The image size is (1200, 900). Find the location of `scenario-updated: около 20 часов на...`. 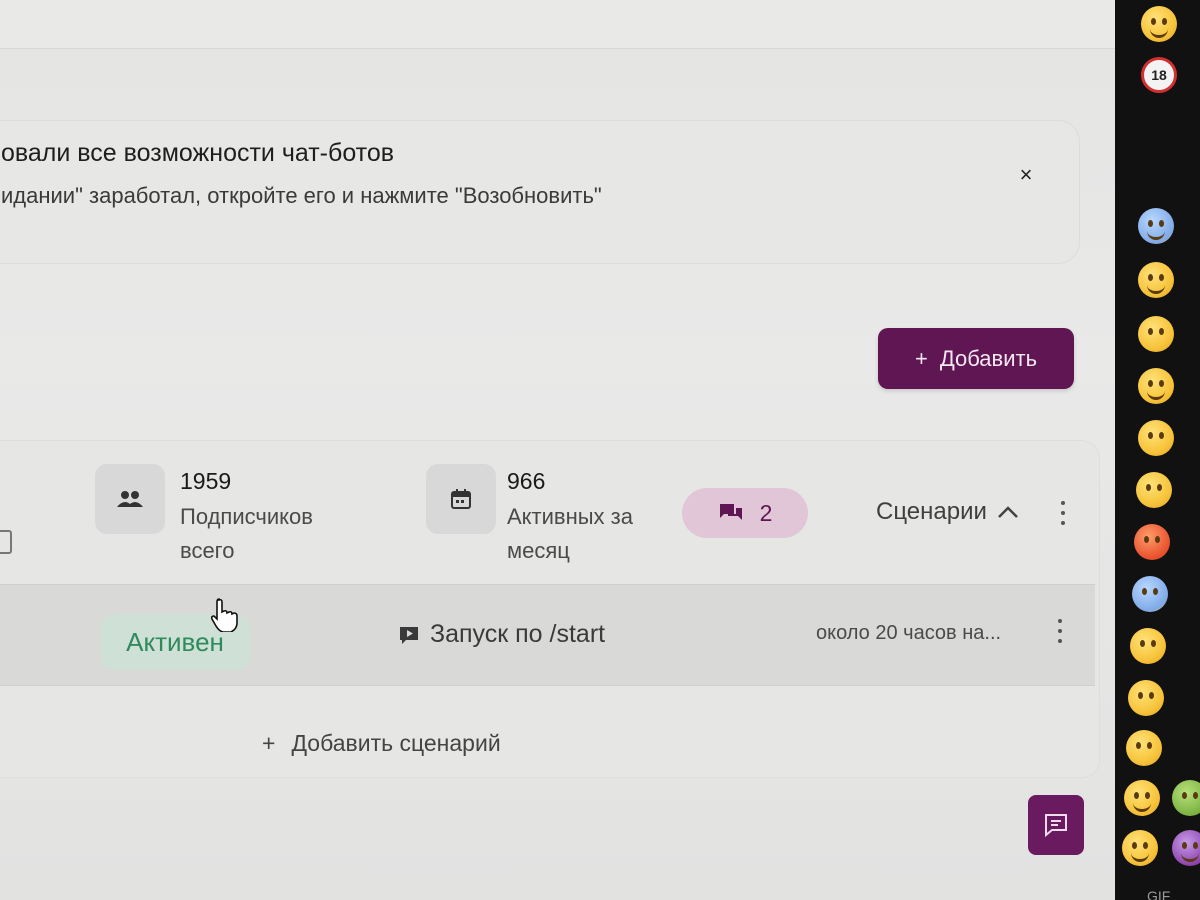

scenario-updated: около 20 часов на... is located at coordinates (909, 633).